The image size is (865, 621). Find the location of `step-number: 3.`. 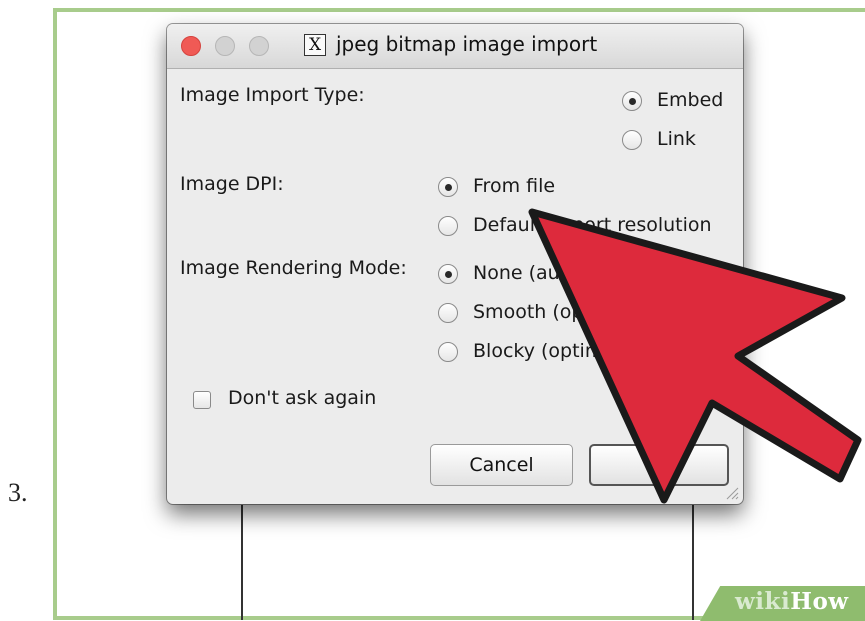

step-number: 3. is located at coordinates (18, 492).